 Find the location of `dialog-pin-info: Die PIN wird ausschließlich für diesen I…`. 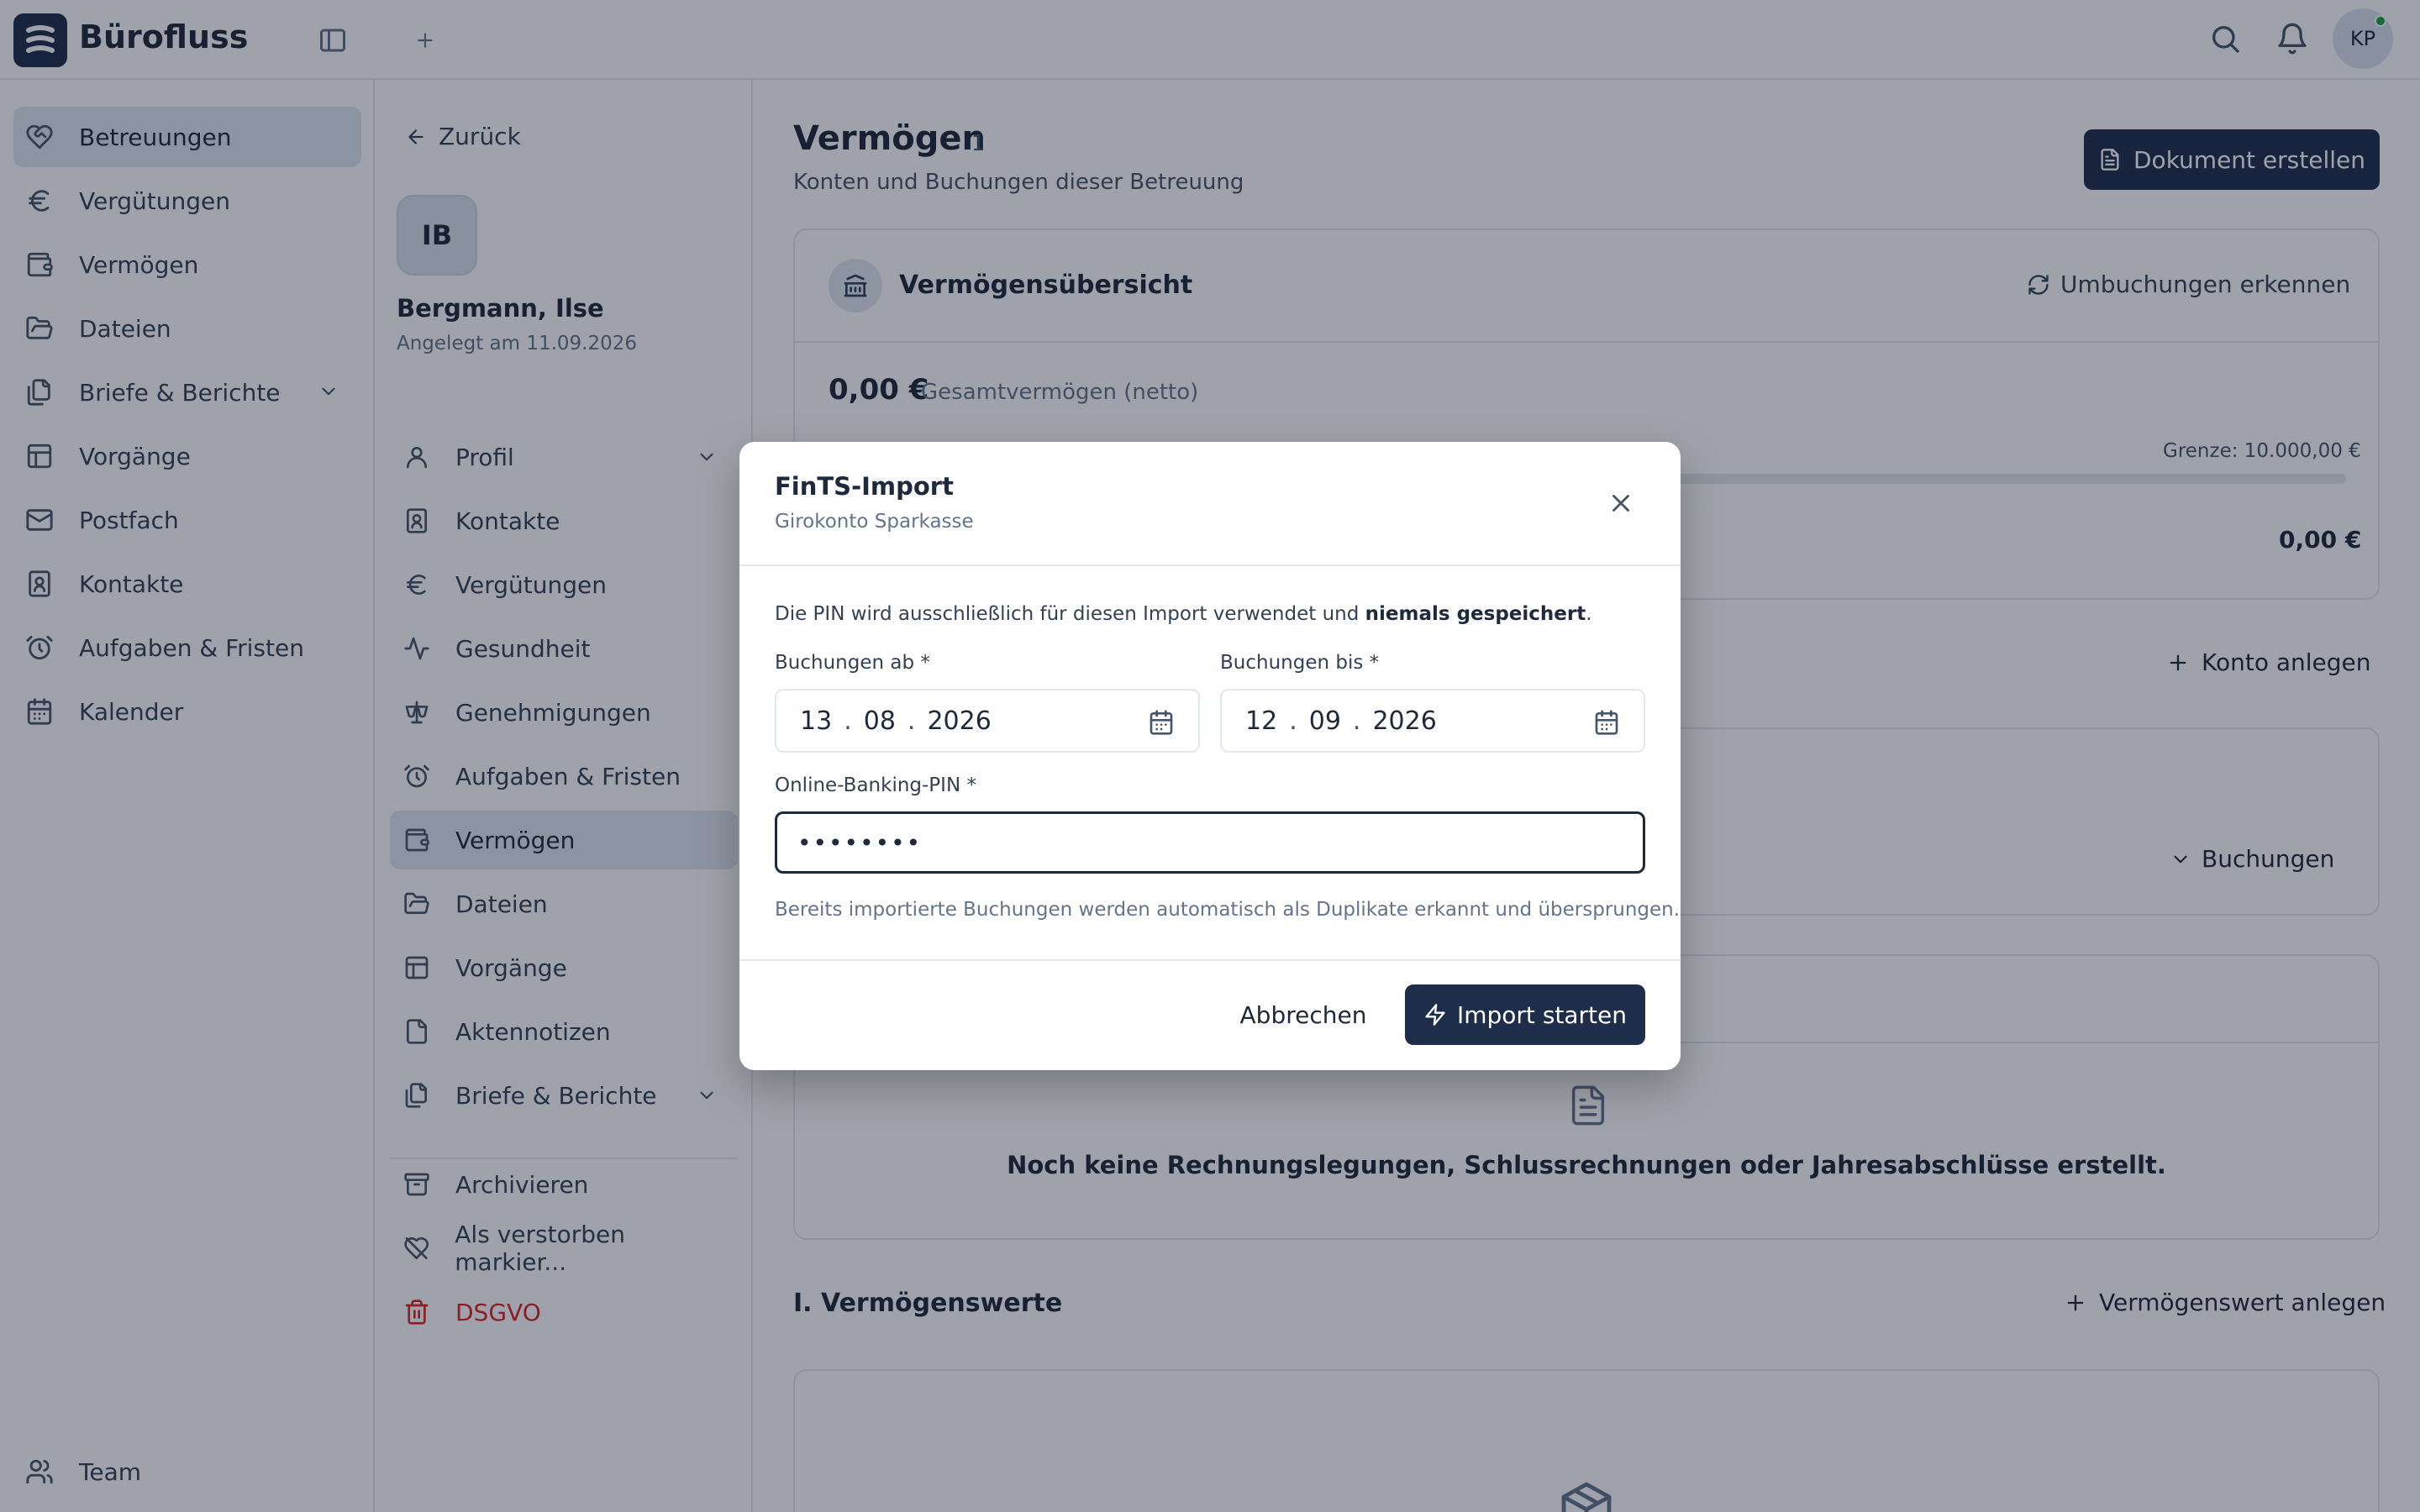

dialog-pin-info: Die PIN wird ausschließlich für diesen I… is located at coordinates (1183, 614).